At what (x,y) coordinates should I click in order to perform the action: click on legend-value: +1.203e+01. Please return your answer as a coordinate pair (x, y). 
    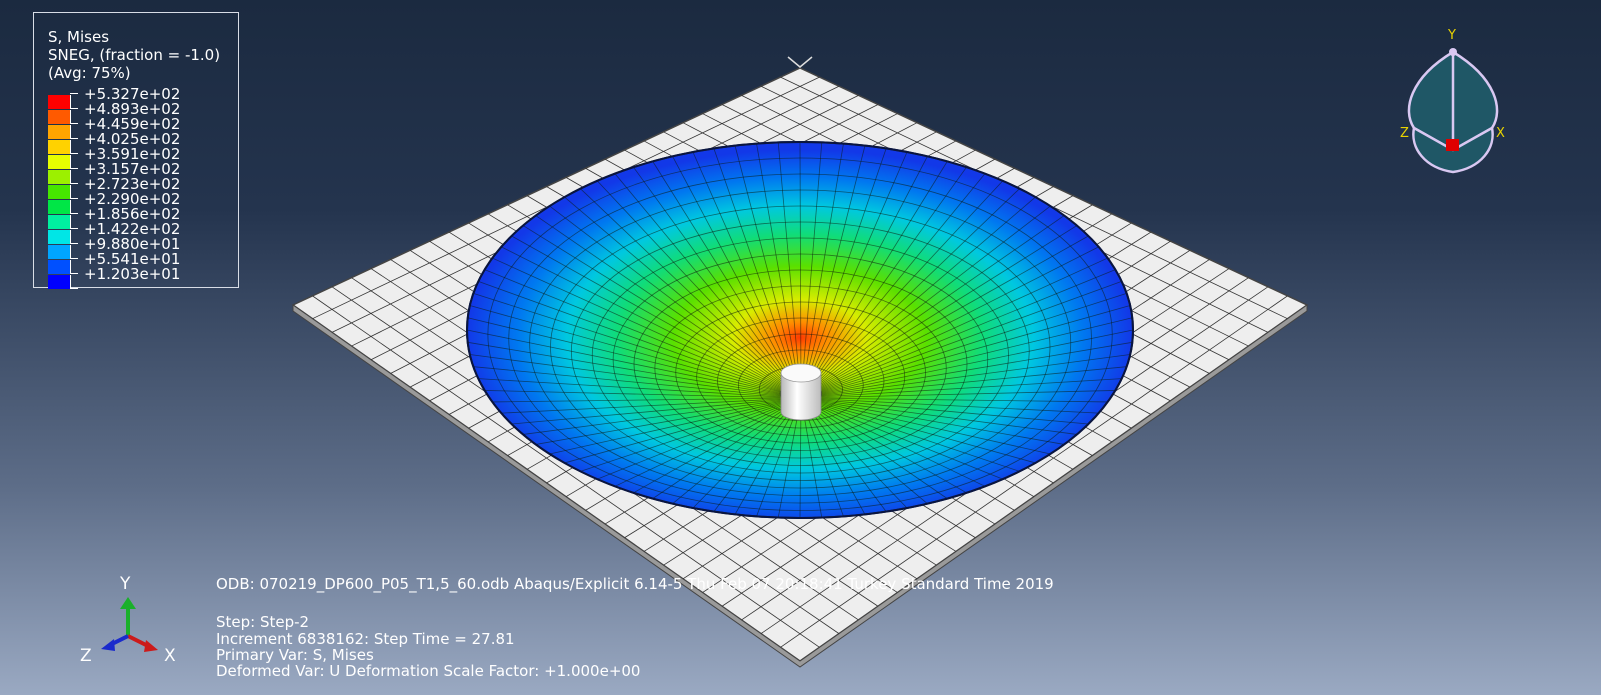
    Looking at the image, I should click on (132, 274).